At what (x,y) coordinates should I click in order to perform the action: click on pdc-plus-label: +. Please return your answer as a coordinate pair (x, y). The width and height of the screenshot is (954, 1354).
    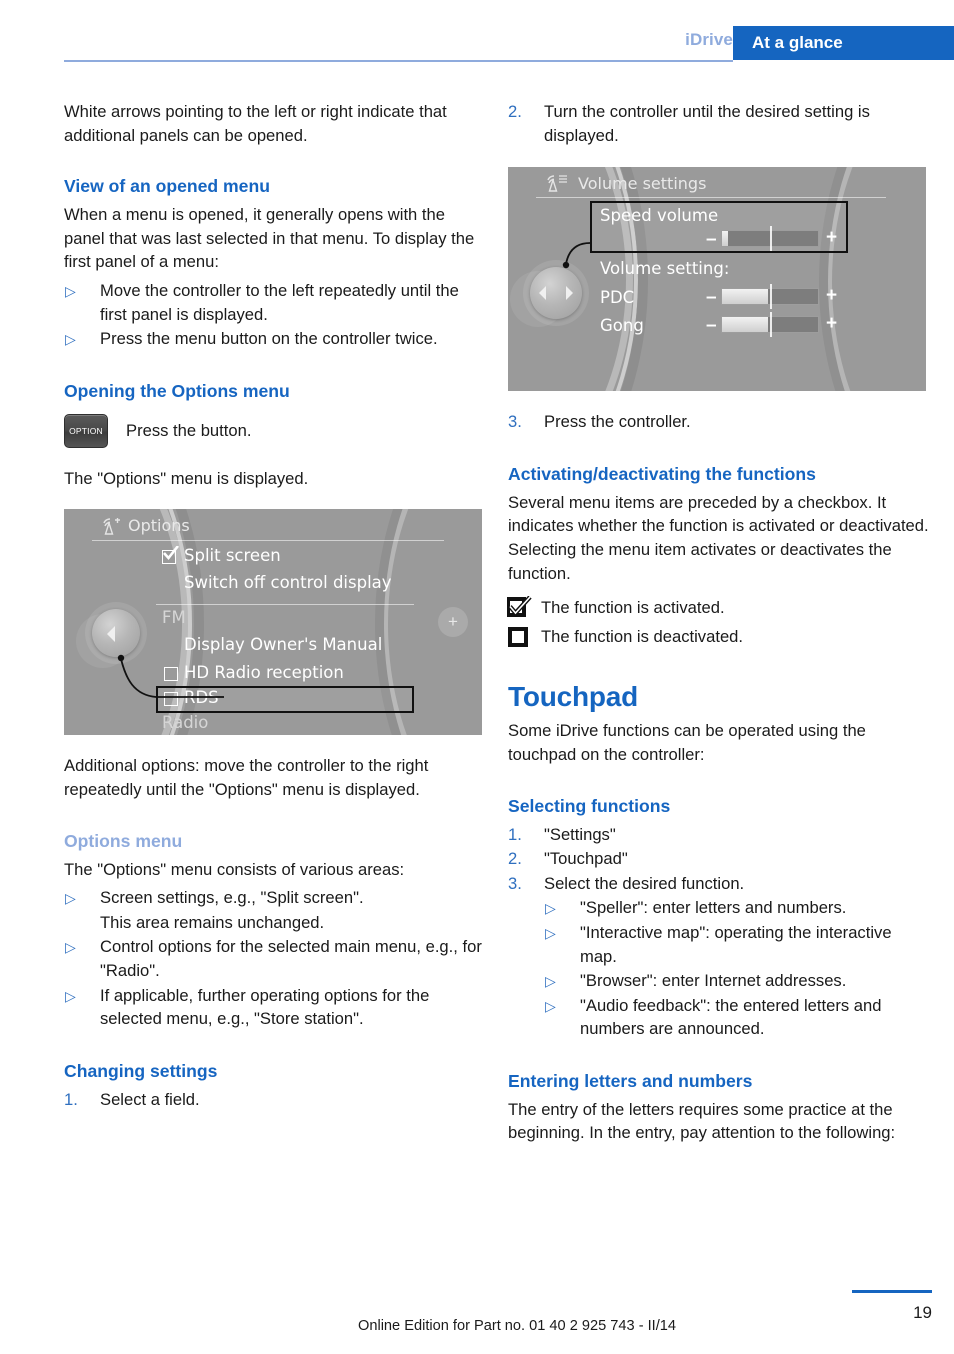
    Looking at the image, I should click on (831, 295).